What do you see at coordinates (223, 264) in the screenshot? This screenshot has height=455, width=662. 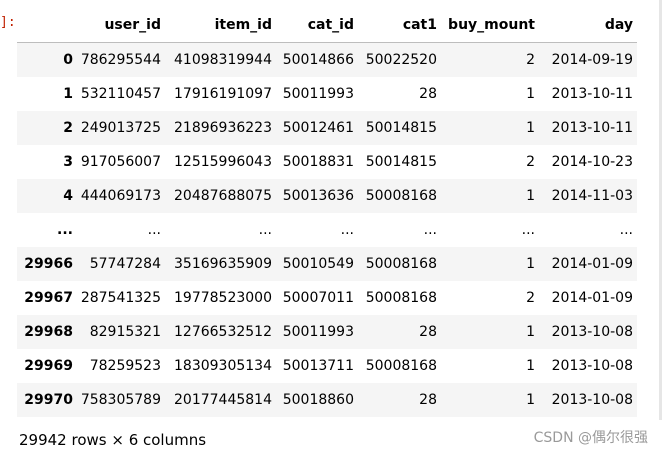 I see `cell-item-id: 35169635909` at bounding box center [223, 264].